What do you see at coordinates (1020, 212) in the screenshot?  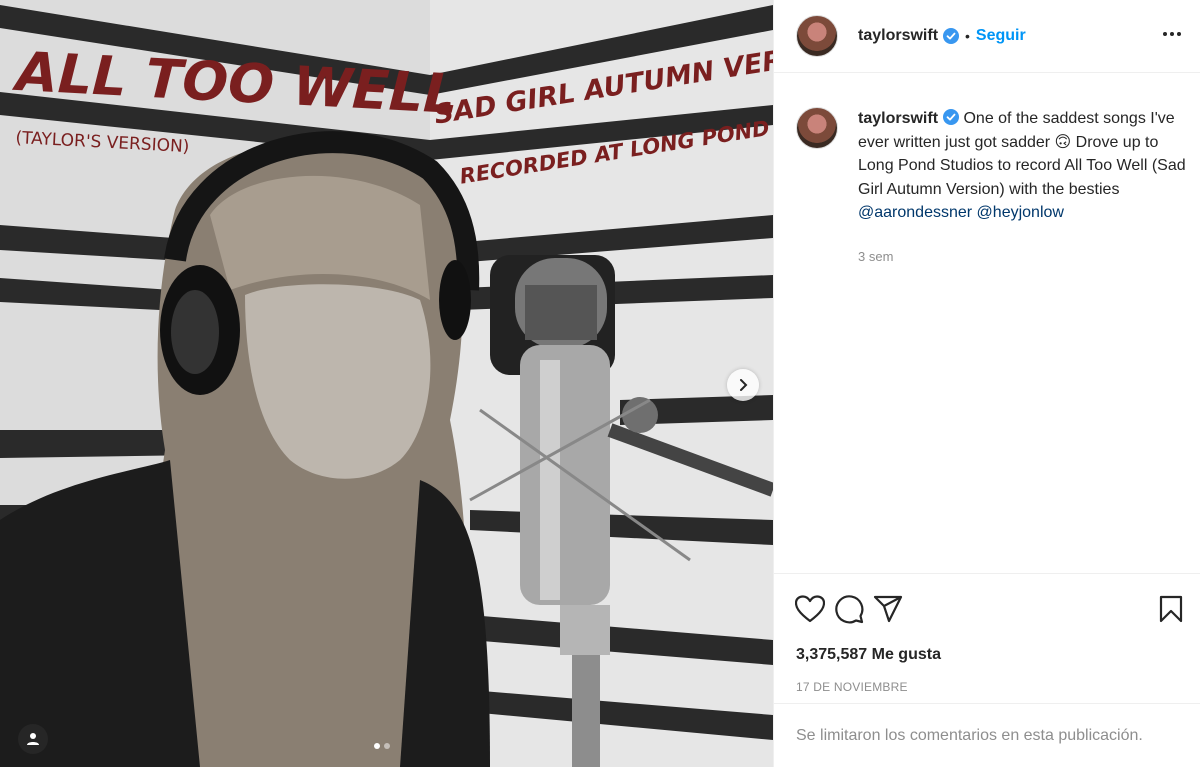 I see `mention-link: @heyjonlow` at bounding box center [1020, 212].